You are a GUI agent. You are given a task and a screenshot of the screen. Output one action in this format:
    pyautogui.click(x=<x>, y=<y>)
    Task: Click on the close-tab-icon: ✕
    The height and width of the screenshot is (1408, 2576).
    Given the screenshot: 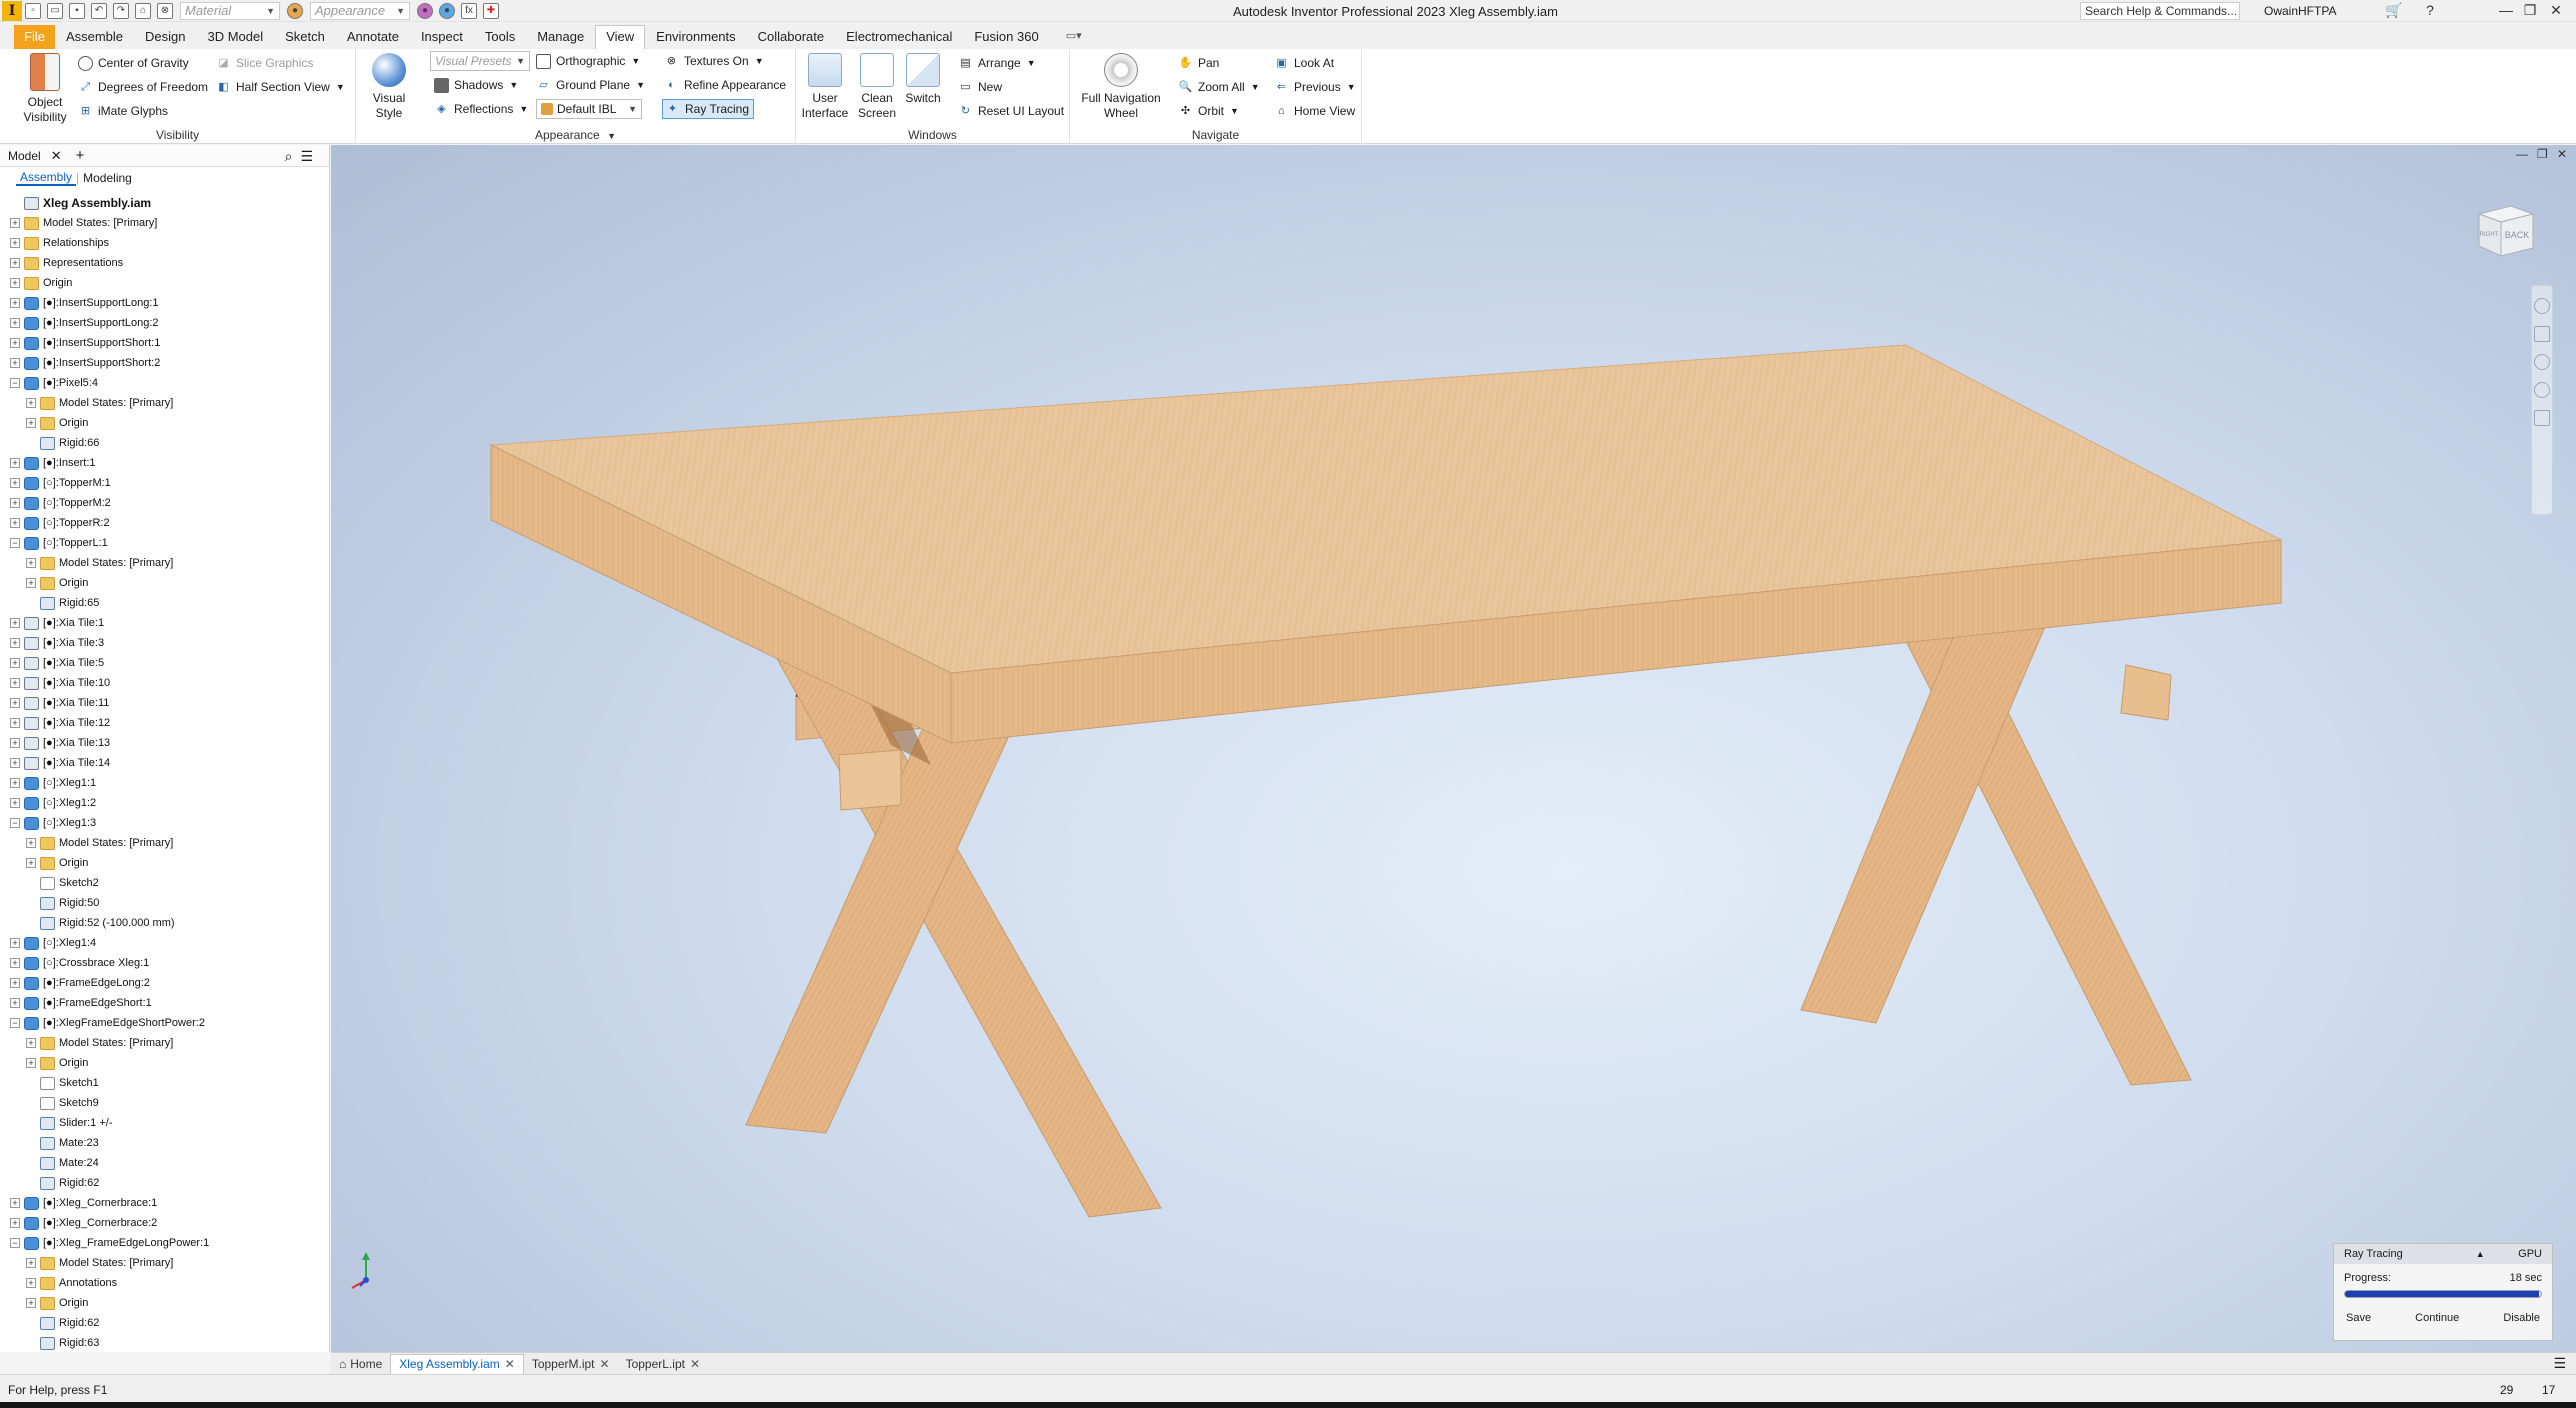 What is the action you would take?
    pyautogui.click(x=695, y=1364)
    